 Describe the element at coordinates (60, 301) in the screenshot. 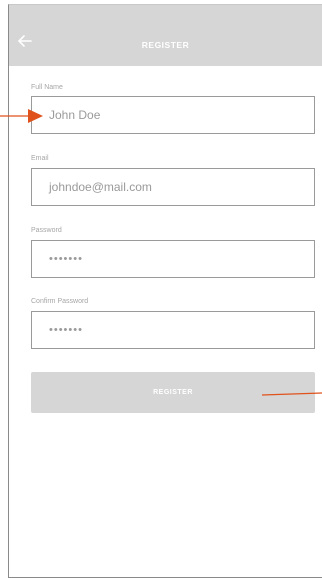

I see `confirm-password-label: Confirm Password` at that location.